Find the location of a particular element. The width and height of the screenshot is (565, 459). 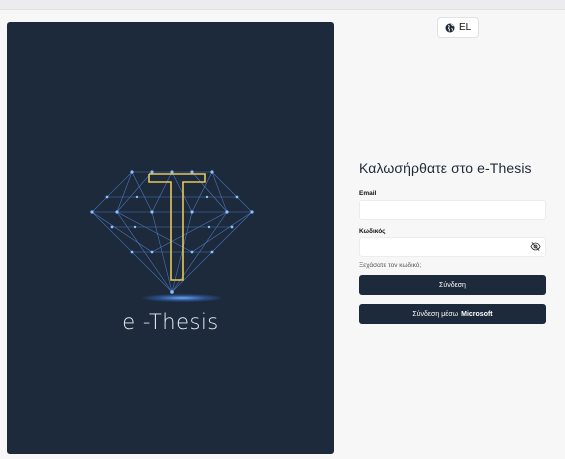

login-title: Καλωσήρθατε στο e-Thesis is located at coordinates (445, 168).